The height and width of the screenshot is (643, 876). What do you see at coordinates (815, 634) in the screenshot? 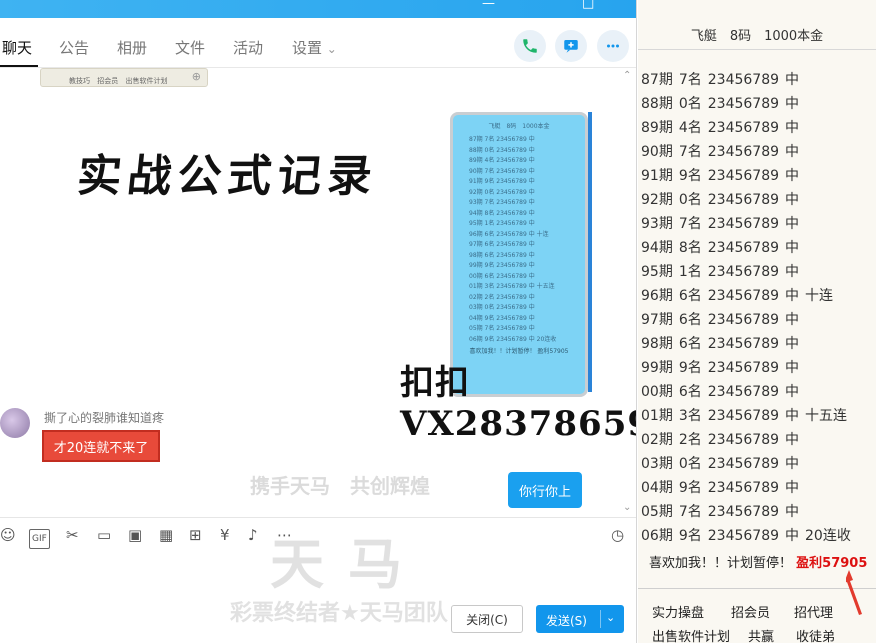
I see `link-apprentice: 收徒弟` at bounding box center [815, 634].